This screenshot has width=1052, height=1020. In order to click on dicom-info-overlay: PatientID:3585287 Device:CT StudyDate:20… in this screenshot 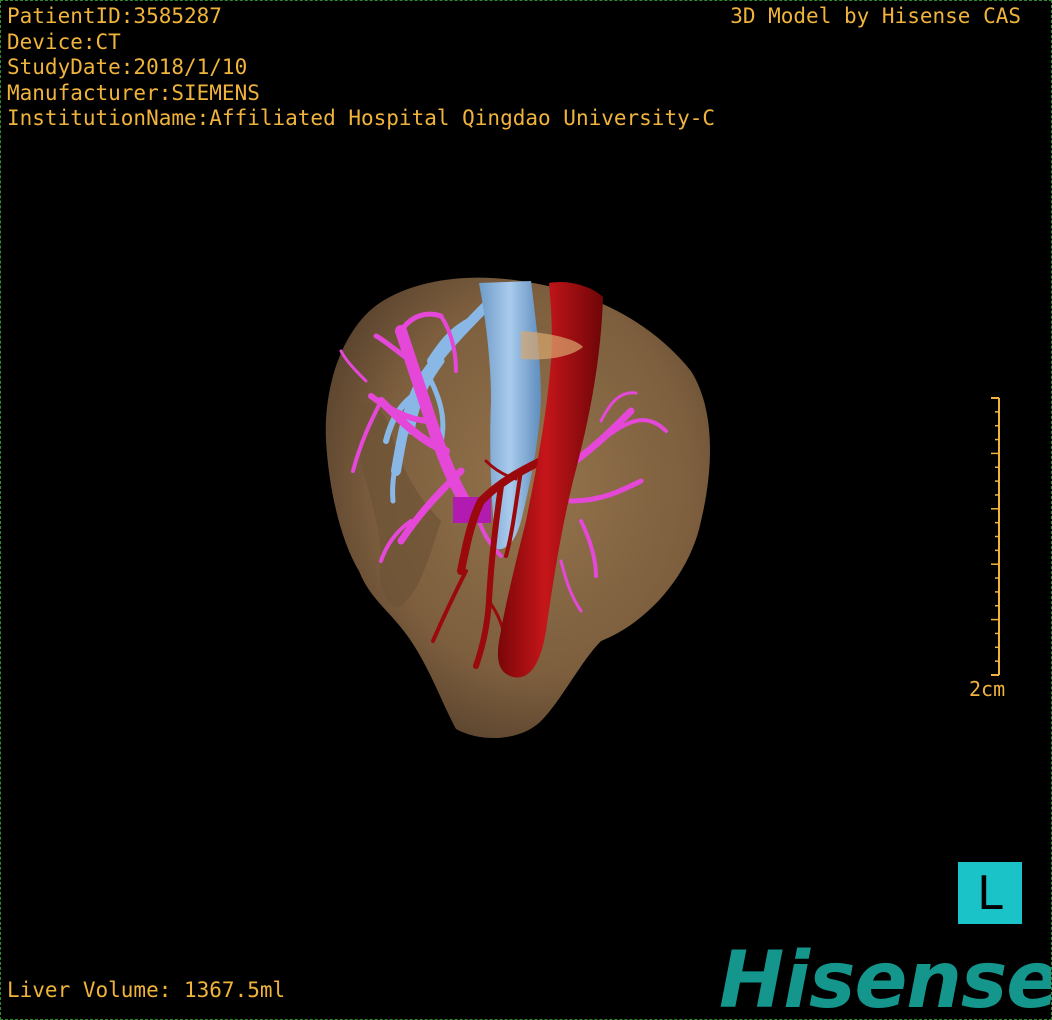, I will do `click(361, 68)`.